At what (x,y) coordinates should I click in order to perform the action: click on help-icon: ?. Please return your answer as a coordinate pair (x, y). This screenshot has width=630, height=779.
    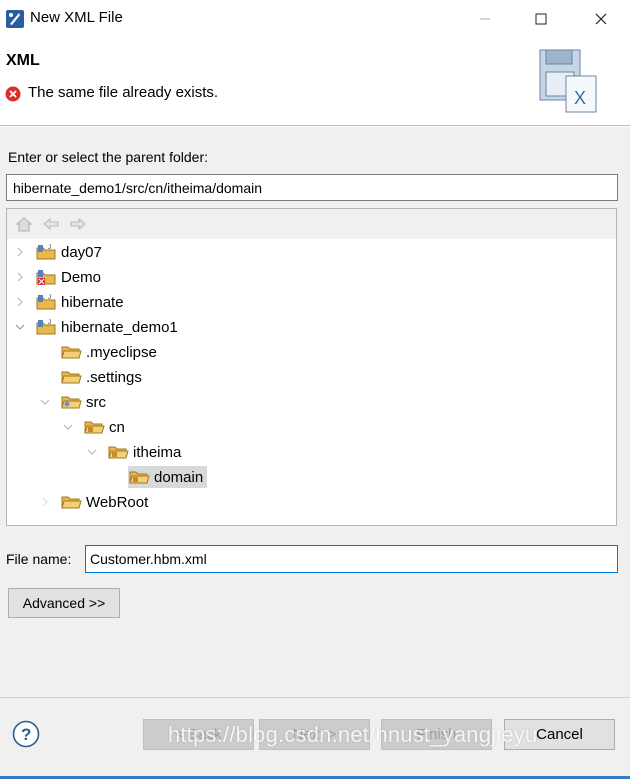
    Looking at the image, I should click on (26, 734).